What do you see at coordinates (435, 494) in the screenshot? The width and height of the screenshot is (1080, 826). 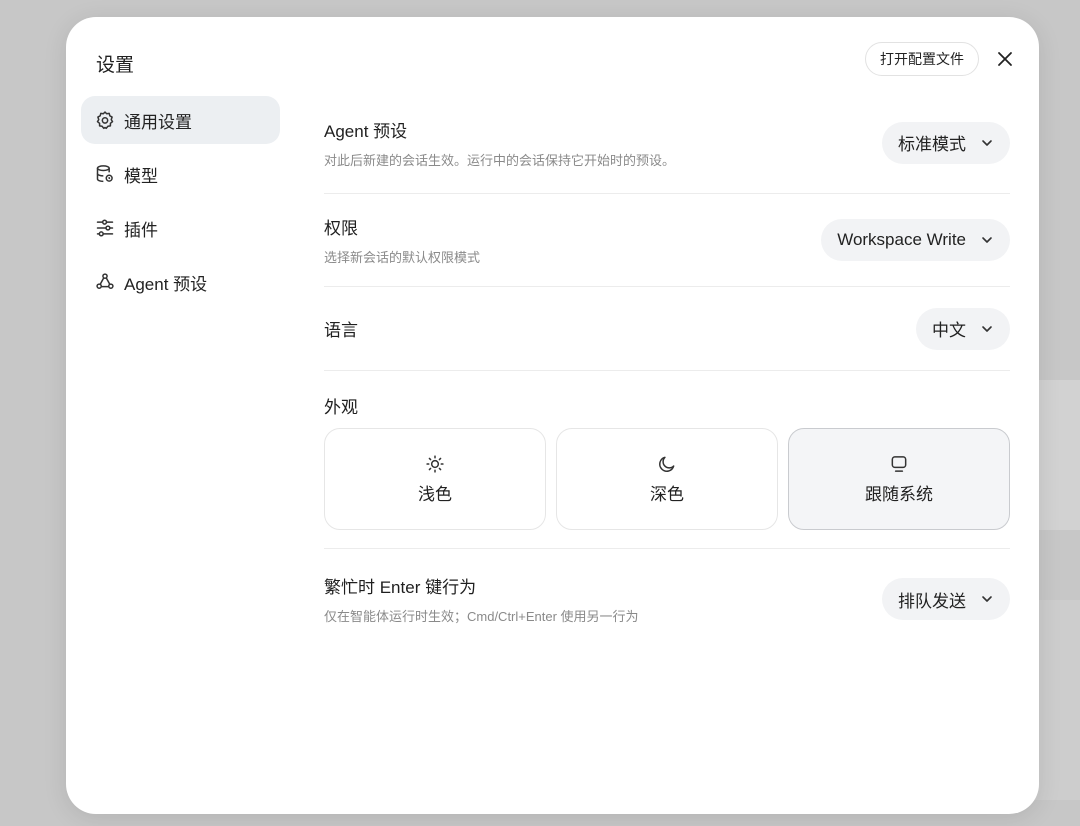 I see `theme-label: 浅色` at bounding box center [435, 494].